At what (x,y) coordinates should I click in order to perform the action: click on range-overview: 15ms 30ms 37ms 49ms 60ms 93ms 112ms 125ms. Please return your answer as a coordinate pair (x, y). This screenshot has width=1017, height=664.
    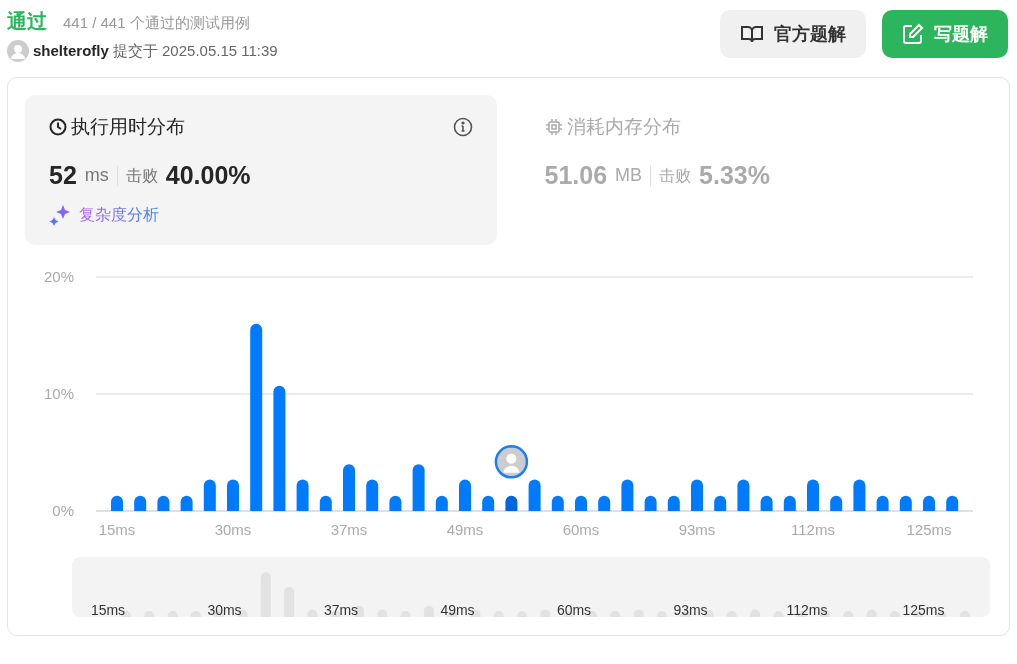
    Looking at the image, I should click on (531, 586).